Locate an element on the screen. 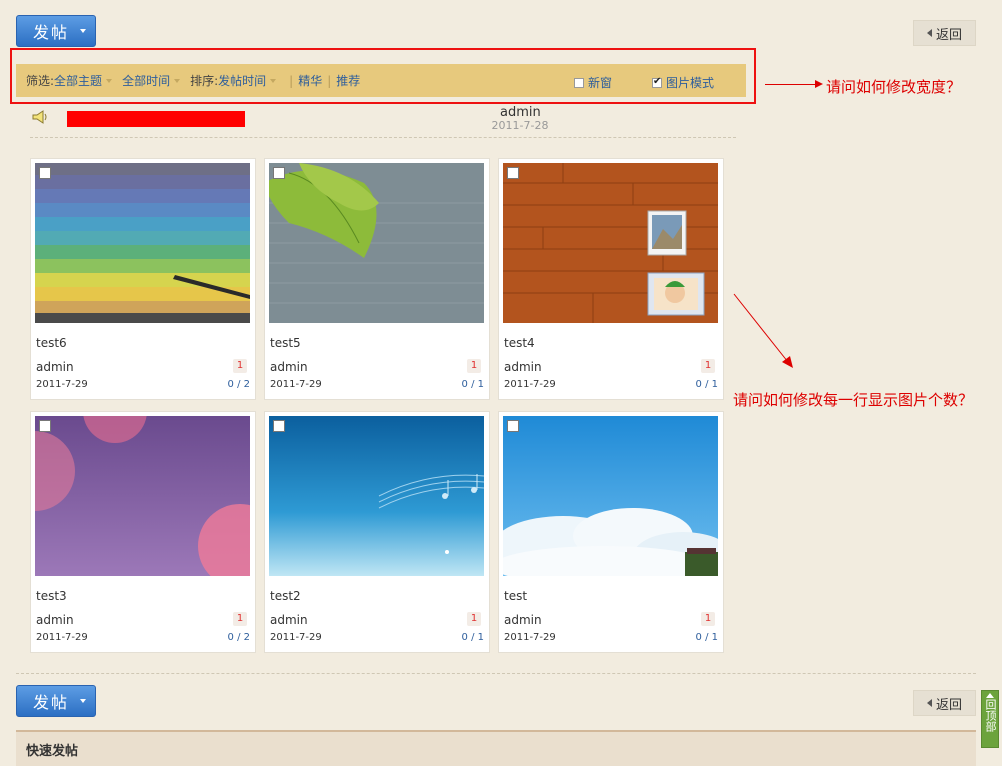 This screenshot has height=766, width=1002. thread-card: test2 admin 1 2011-7-29 0 / 1 is located at coordinates (377, 532).